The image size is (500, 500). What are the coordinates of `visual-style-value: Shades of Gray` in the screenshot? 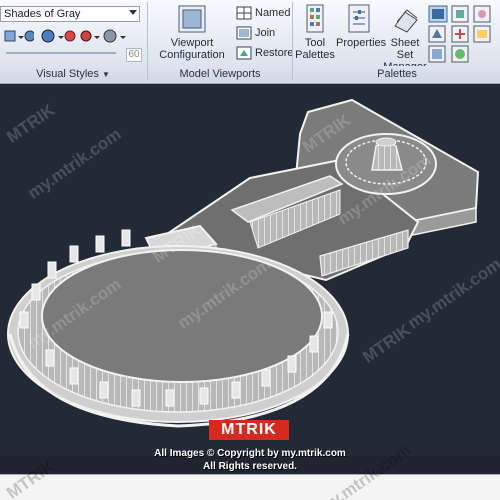 It's located at (42, 14).